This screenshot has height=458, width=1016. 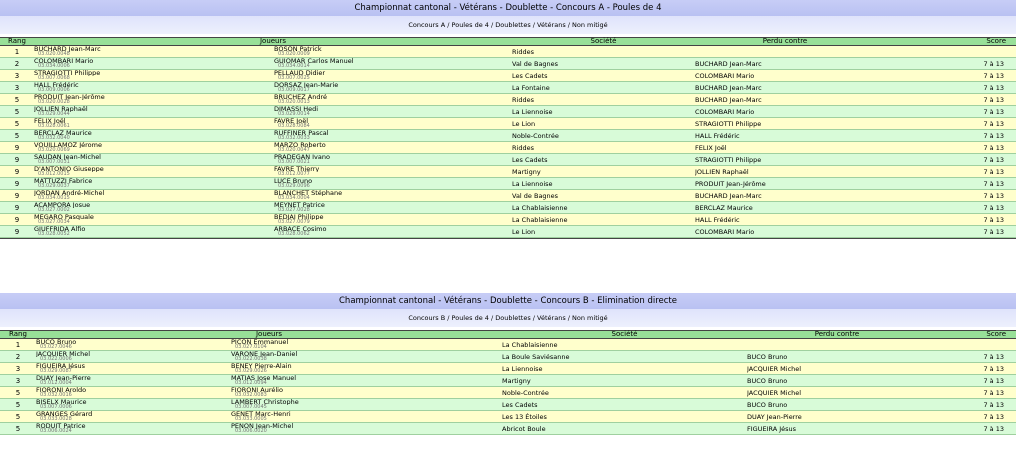 What do you see at coordinates (54, 162) in the screenshot?
I see `license-number: 03.007.0031` at bounding box center [54, 162].